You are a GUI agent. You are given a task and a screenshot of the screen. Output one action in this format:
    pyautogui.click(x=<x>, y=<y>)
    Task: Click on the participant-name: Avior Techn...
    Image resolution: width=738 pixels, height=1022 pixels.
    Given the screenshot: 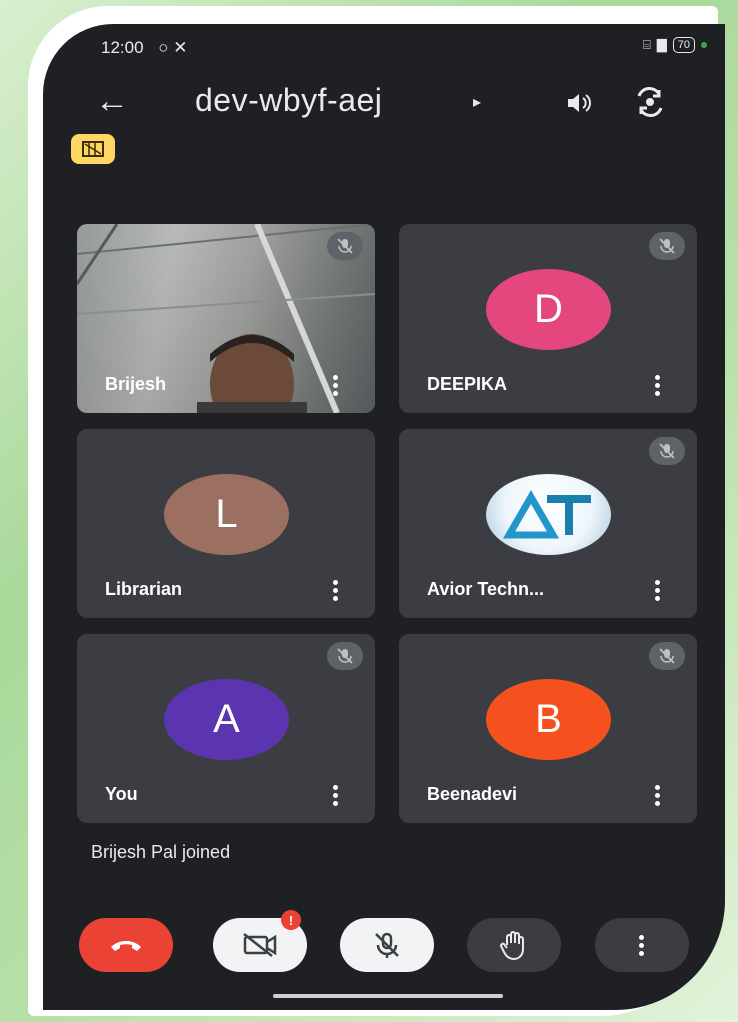 What is the action you would take?
    pyautogui.click(x=486, y=589)
    